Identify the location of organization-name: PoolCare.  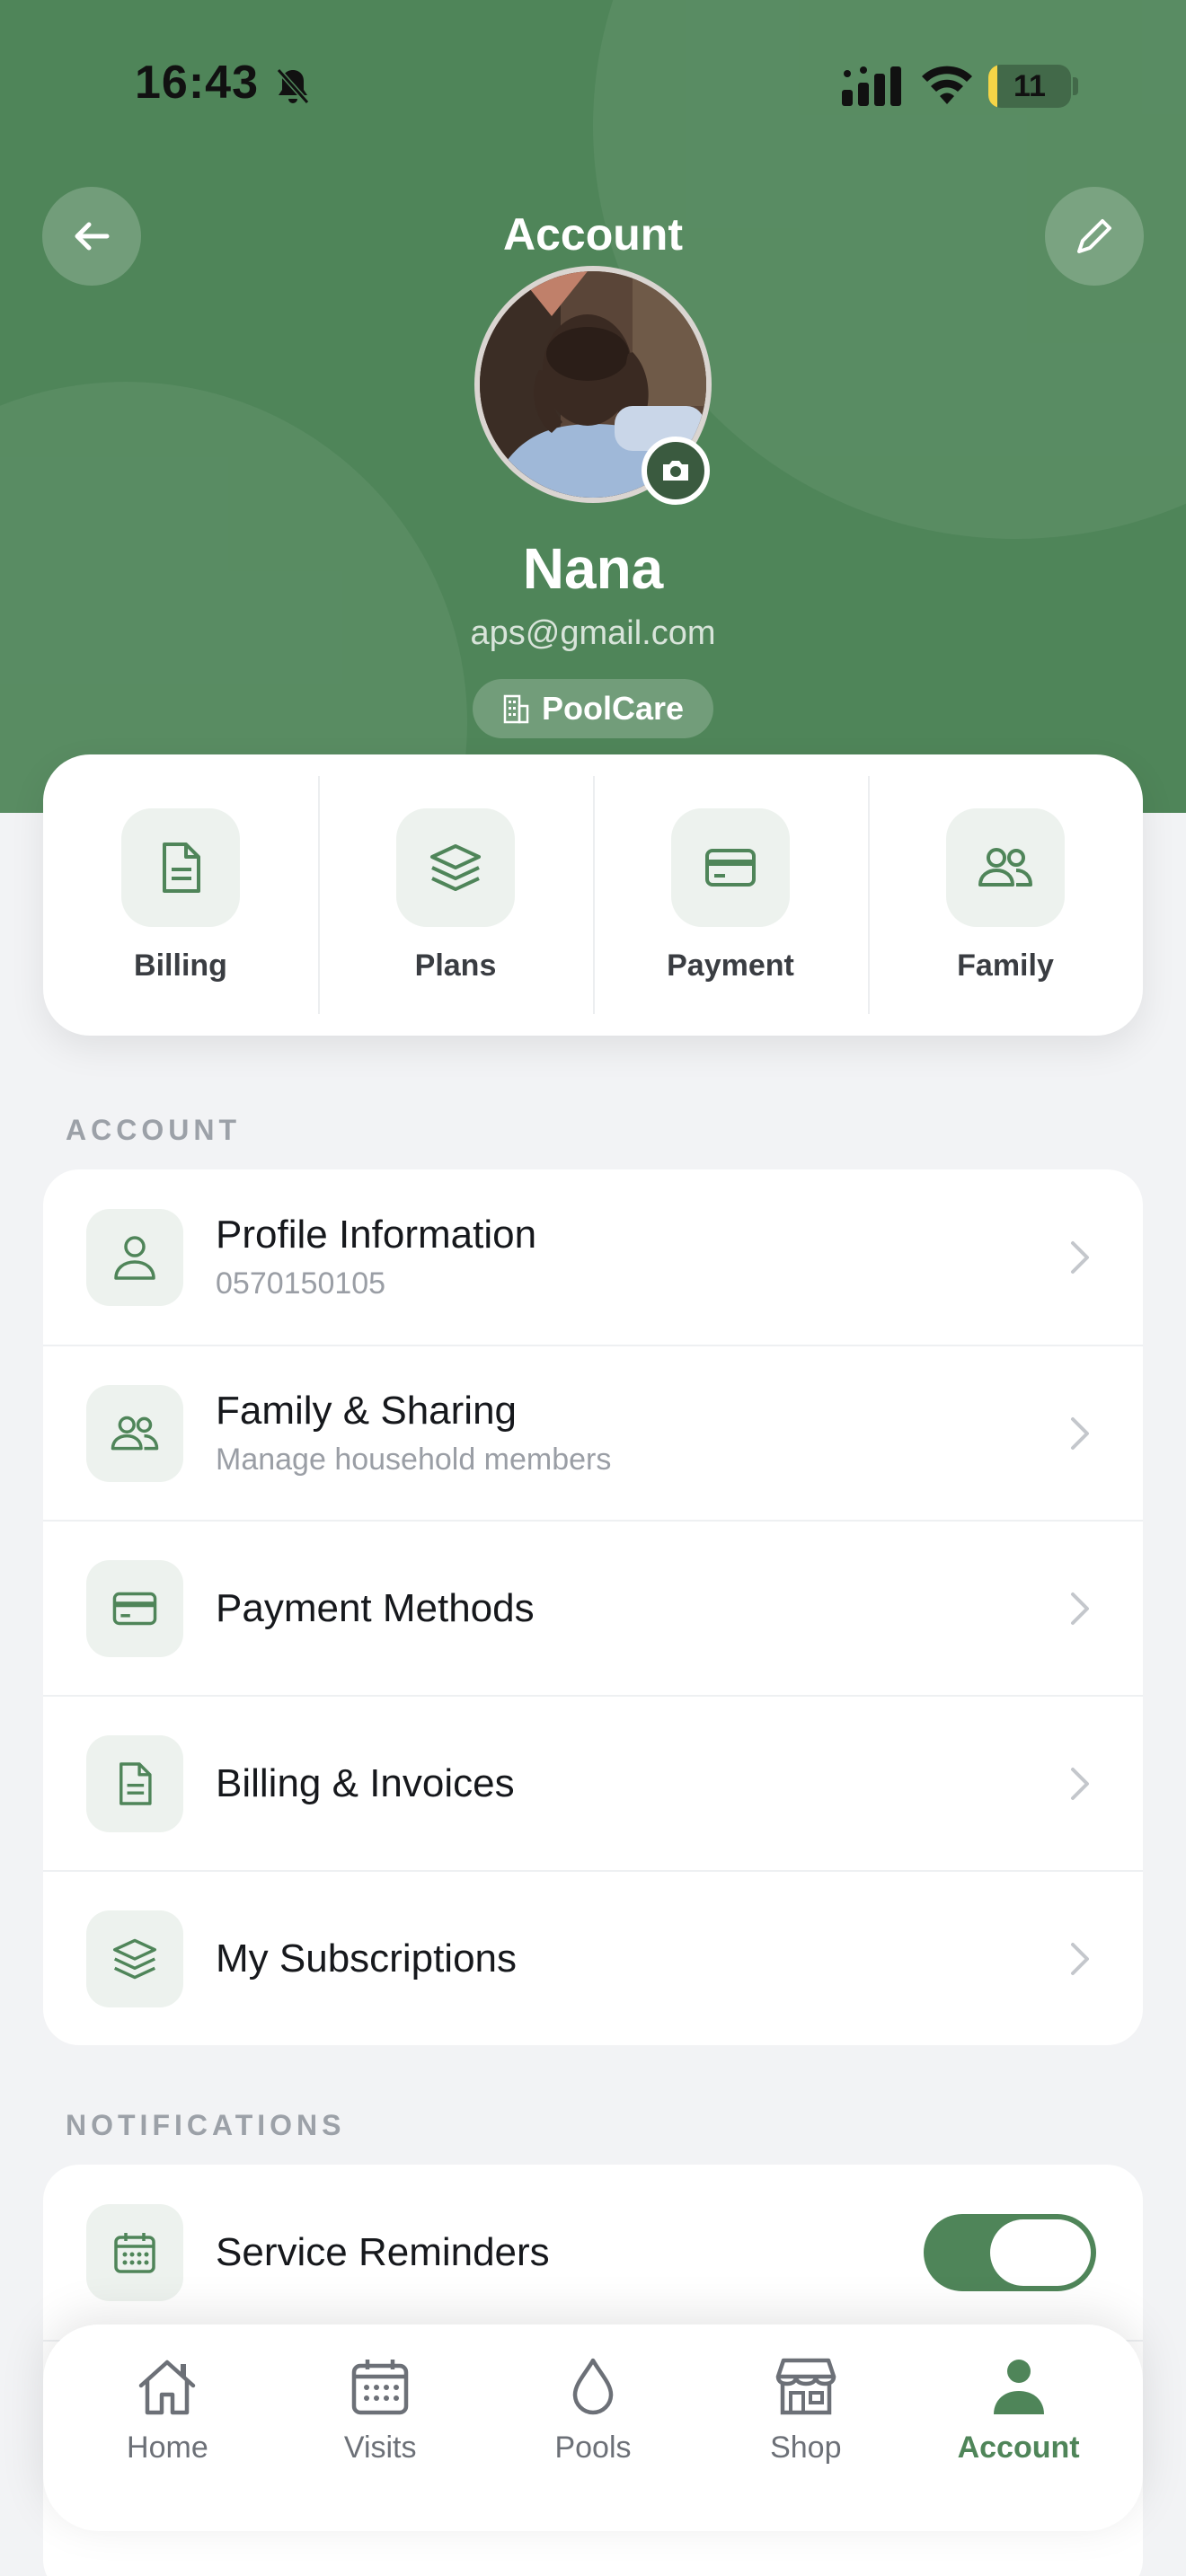
(613, 708).